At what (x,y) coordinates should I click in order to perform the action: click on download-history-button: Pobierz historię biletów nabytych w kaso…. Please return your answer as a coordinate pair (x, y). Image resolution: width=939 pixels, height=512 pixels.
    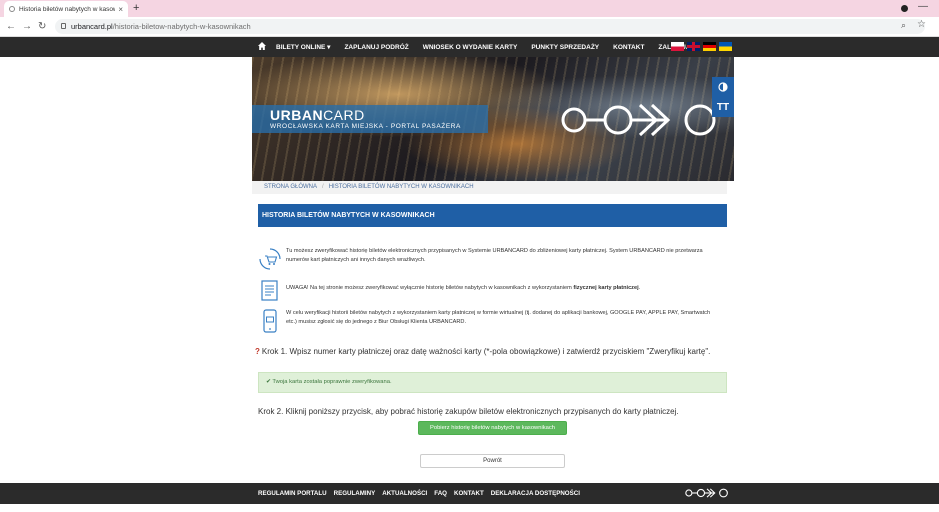
    Looking at the image, I should click on (492, 428).